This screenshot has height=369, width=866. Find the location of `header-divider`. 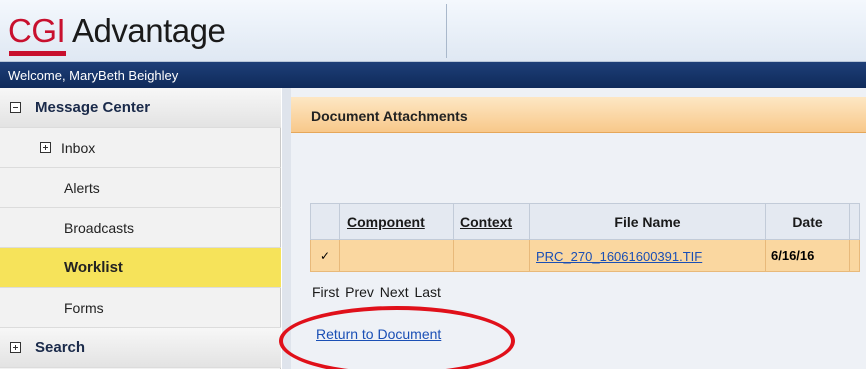

header-divider is located at coordinates (446, 31).